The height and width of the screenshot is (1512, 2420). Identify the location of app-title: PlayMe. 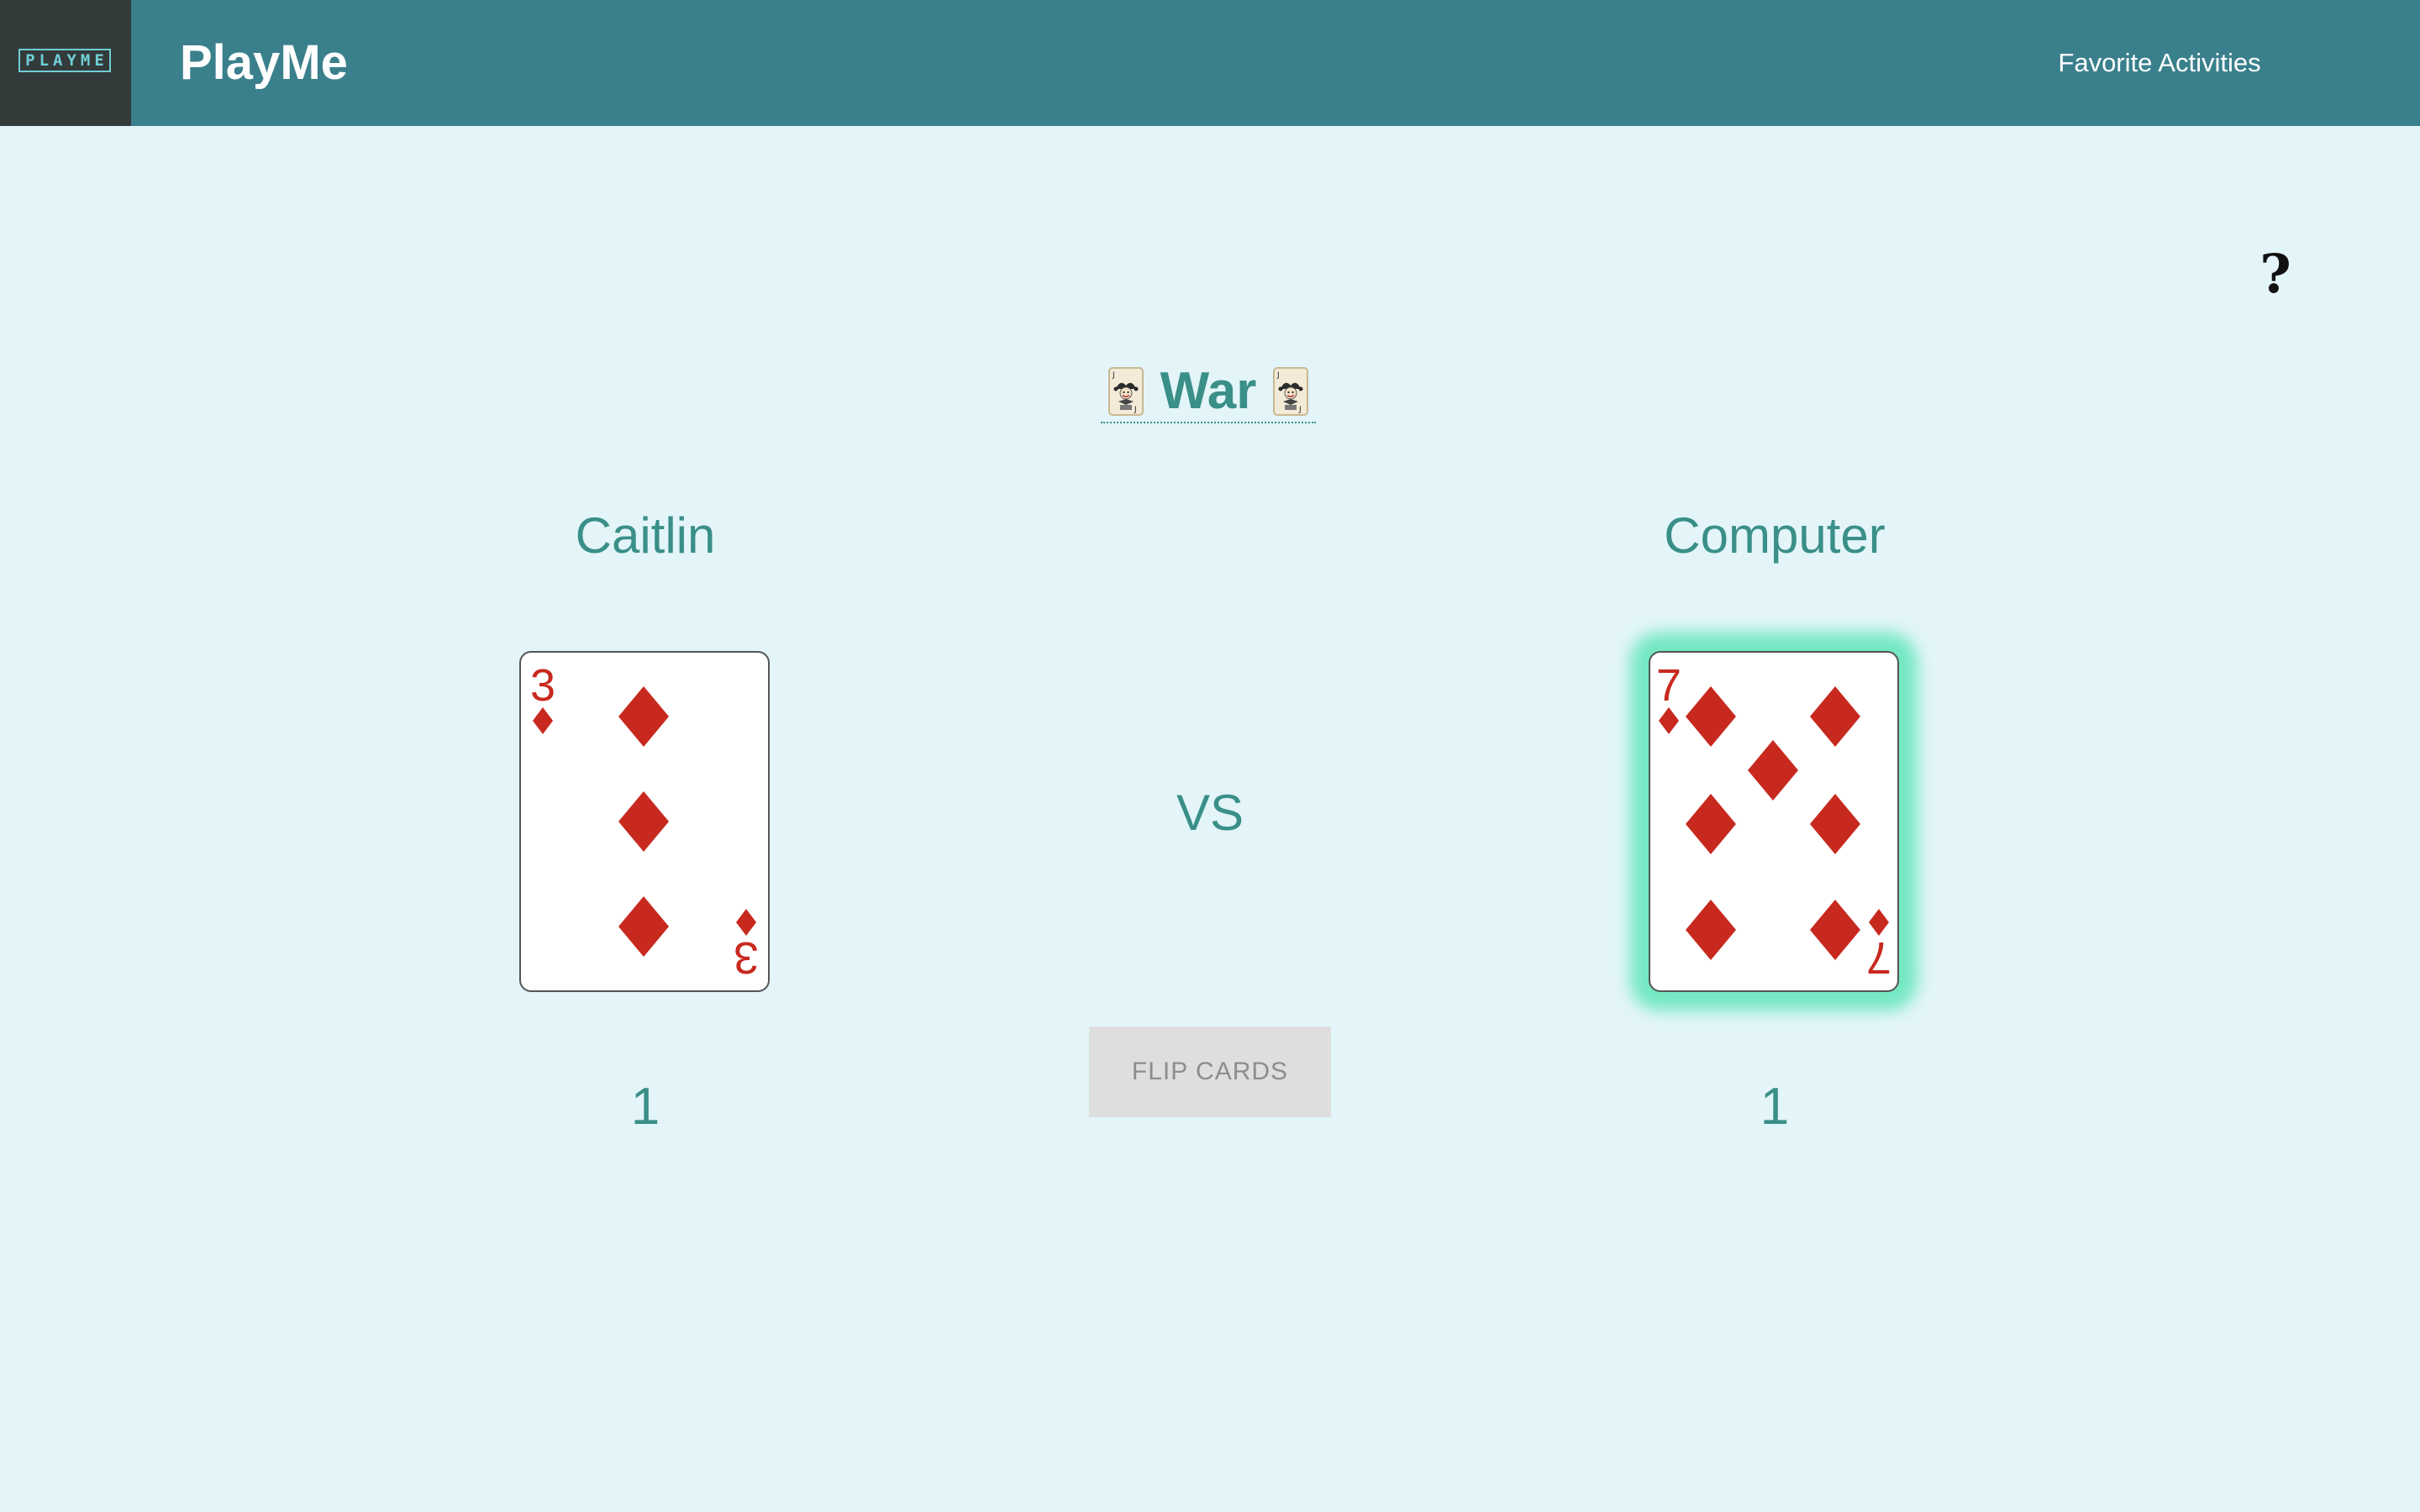
(264, 63).